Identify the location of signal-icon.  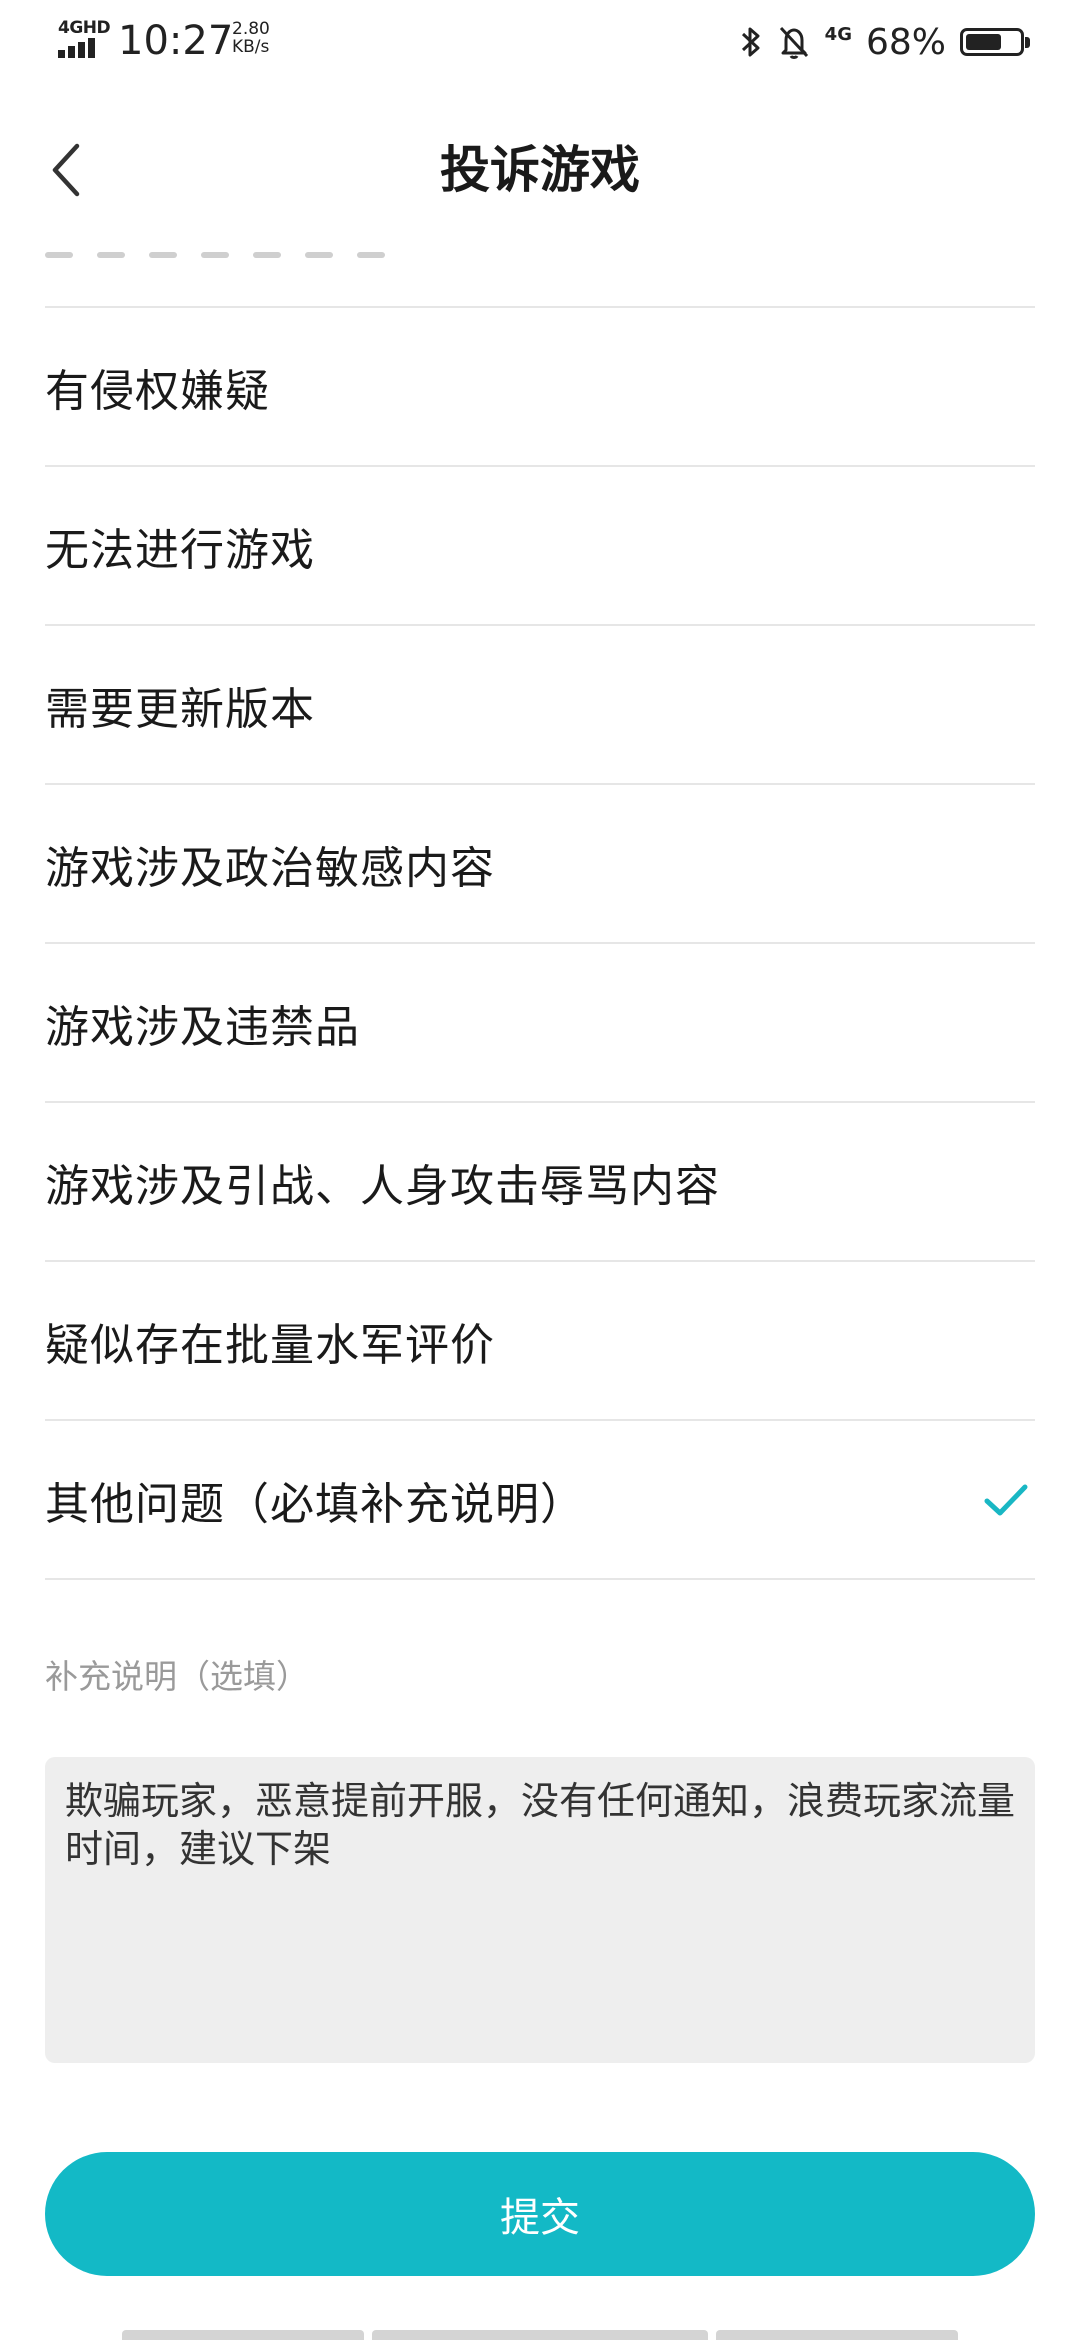
(76, 48).